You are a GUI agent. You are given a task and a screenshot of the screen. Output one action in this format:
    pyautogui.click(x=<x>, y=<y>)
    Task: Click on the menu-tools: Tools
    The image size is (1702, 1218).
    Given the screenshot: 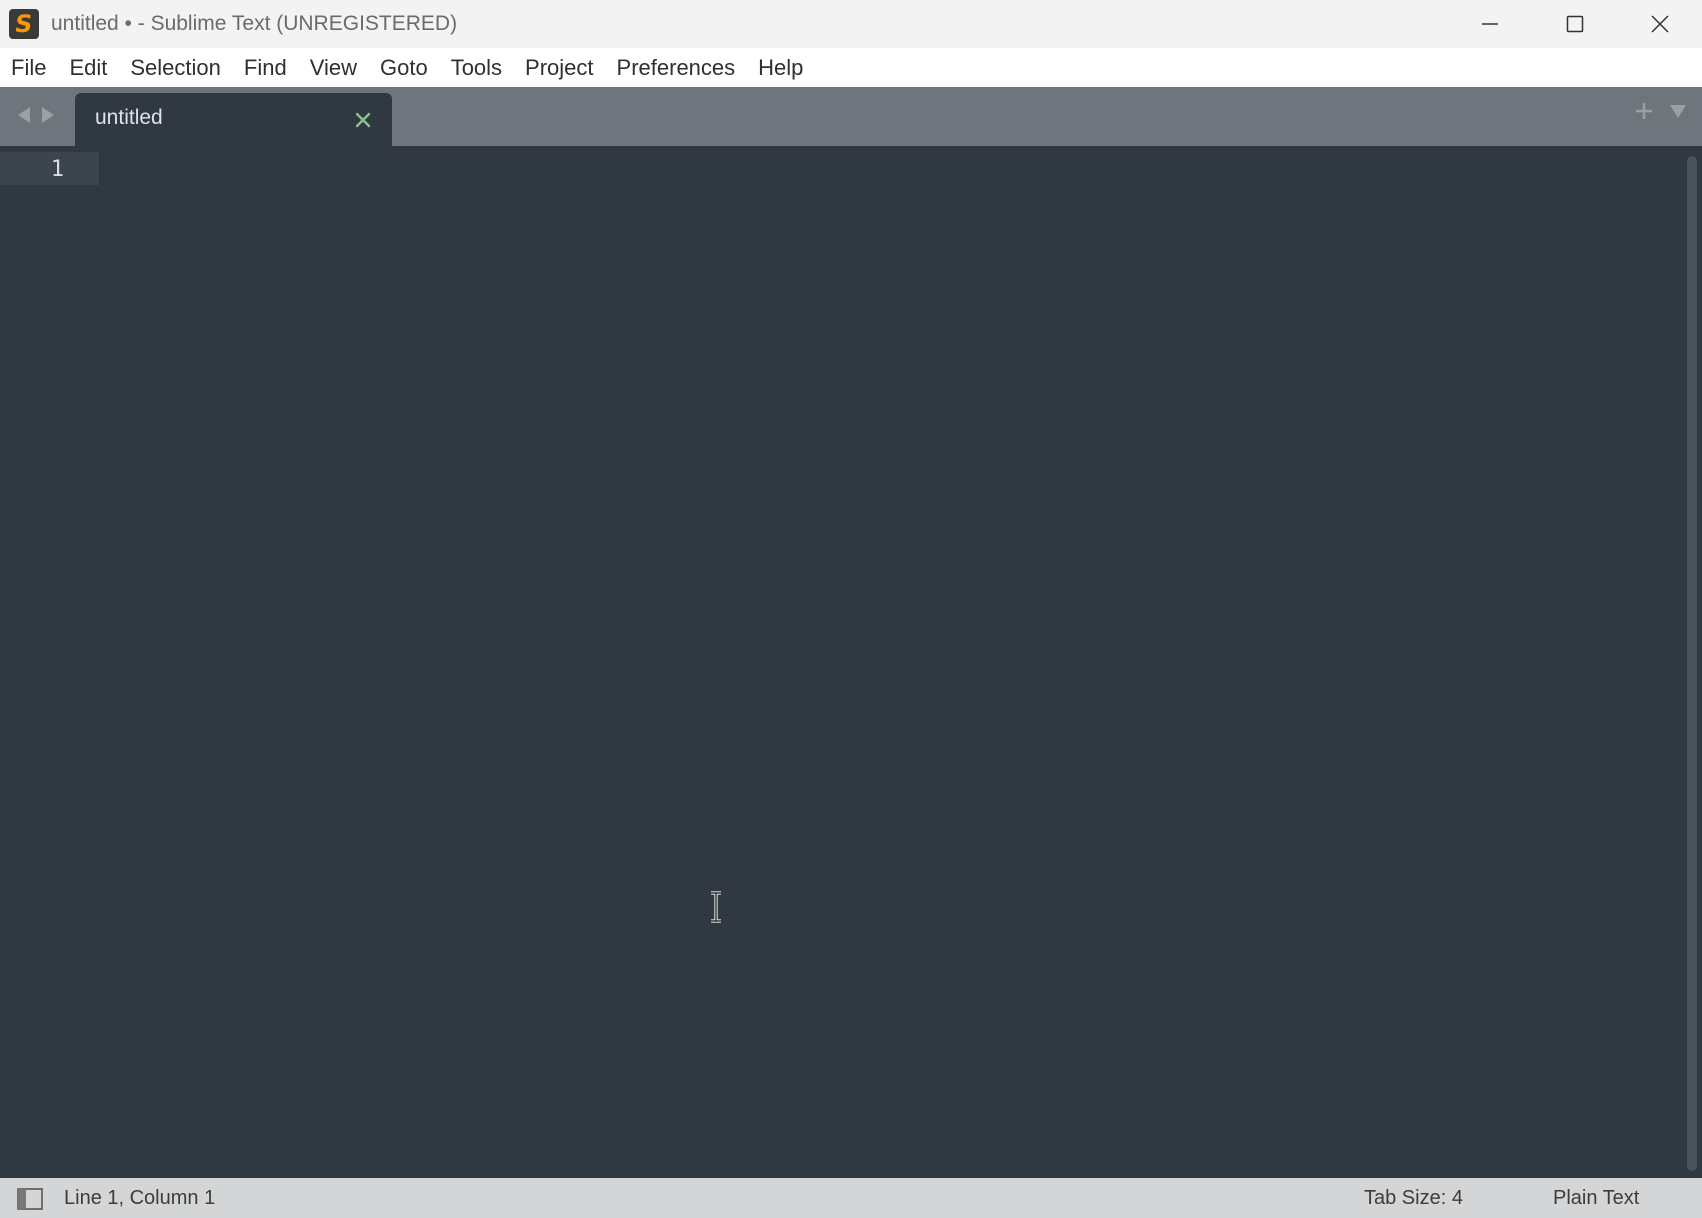 What is the action you would take?
    pyautogui.click(x=483, y=68)
    